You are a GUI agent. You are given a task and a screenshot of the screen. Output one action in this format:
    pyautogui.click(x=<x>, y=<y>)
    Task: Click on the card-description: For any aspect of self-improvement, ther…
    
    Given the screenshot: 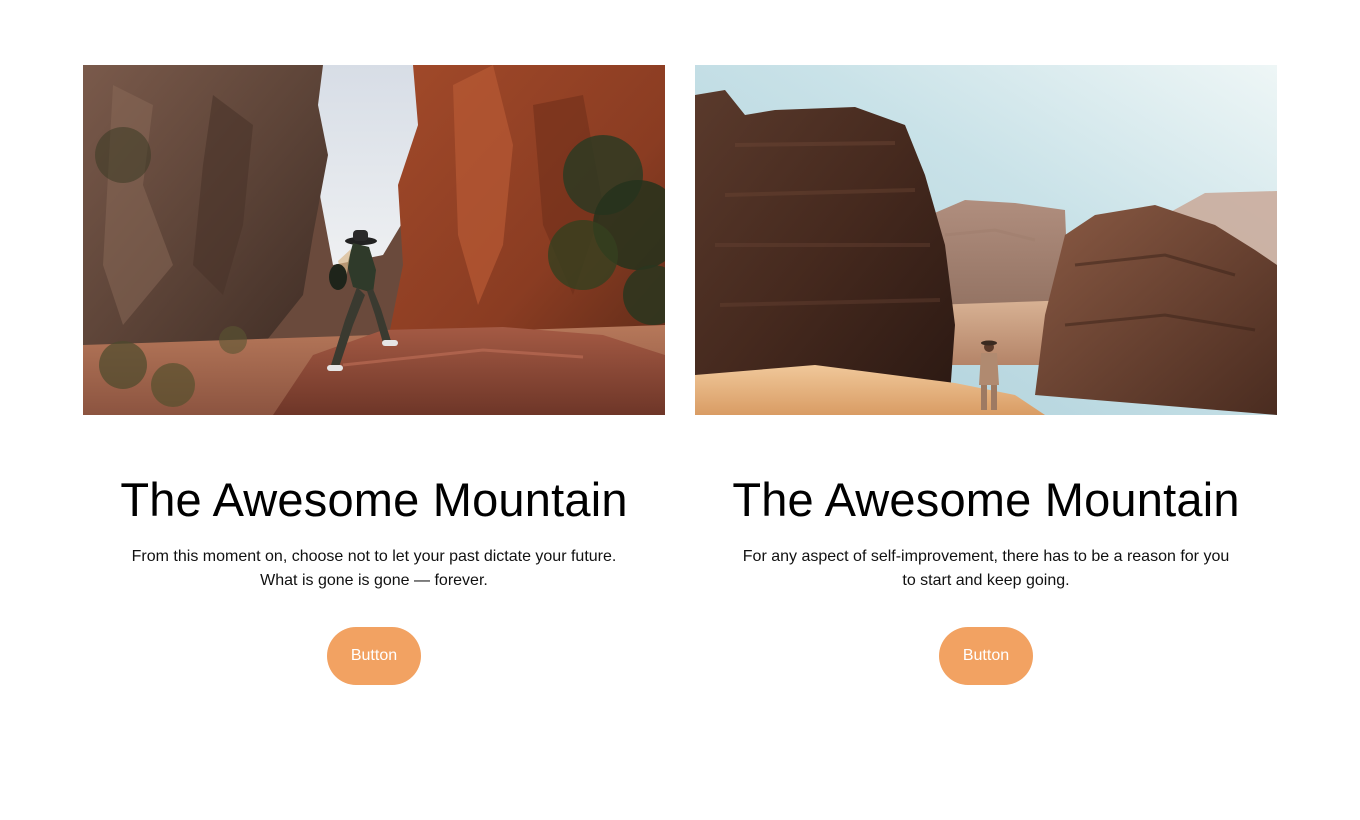 What is the action you would take?
    pyautogui.click(x=986, y=568)
    